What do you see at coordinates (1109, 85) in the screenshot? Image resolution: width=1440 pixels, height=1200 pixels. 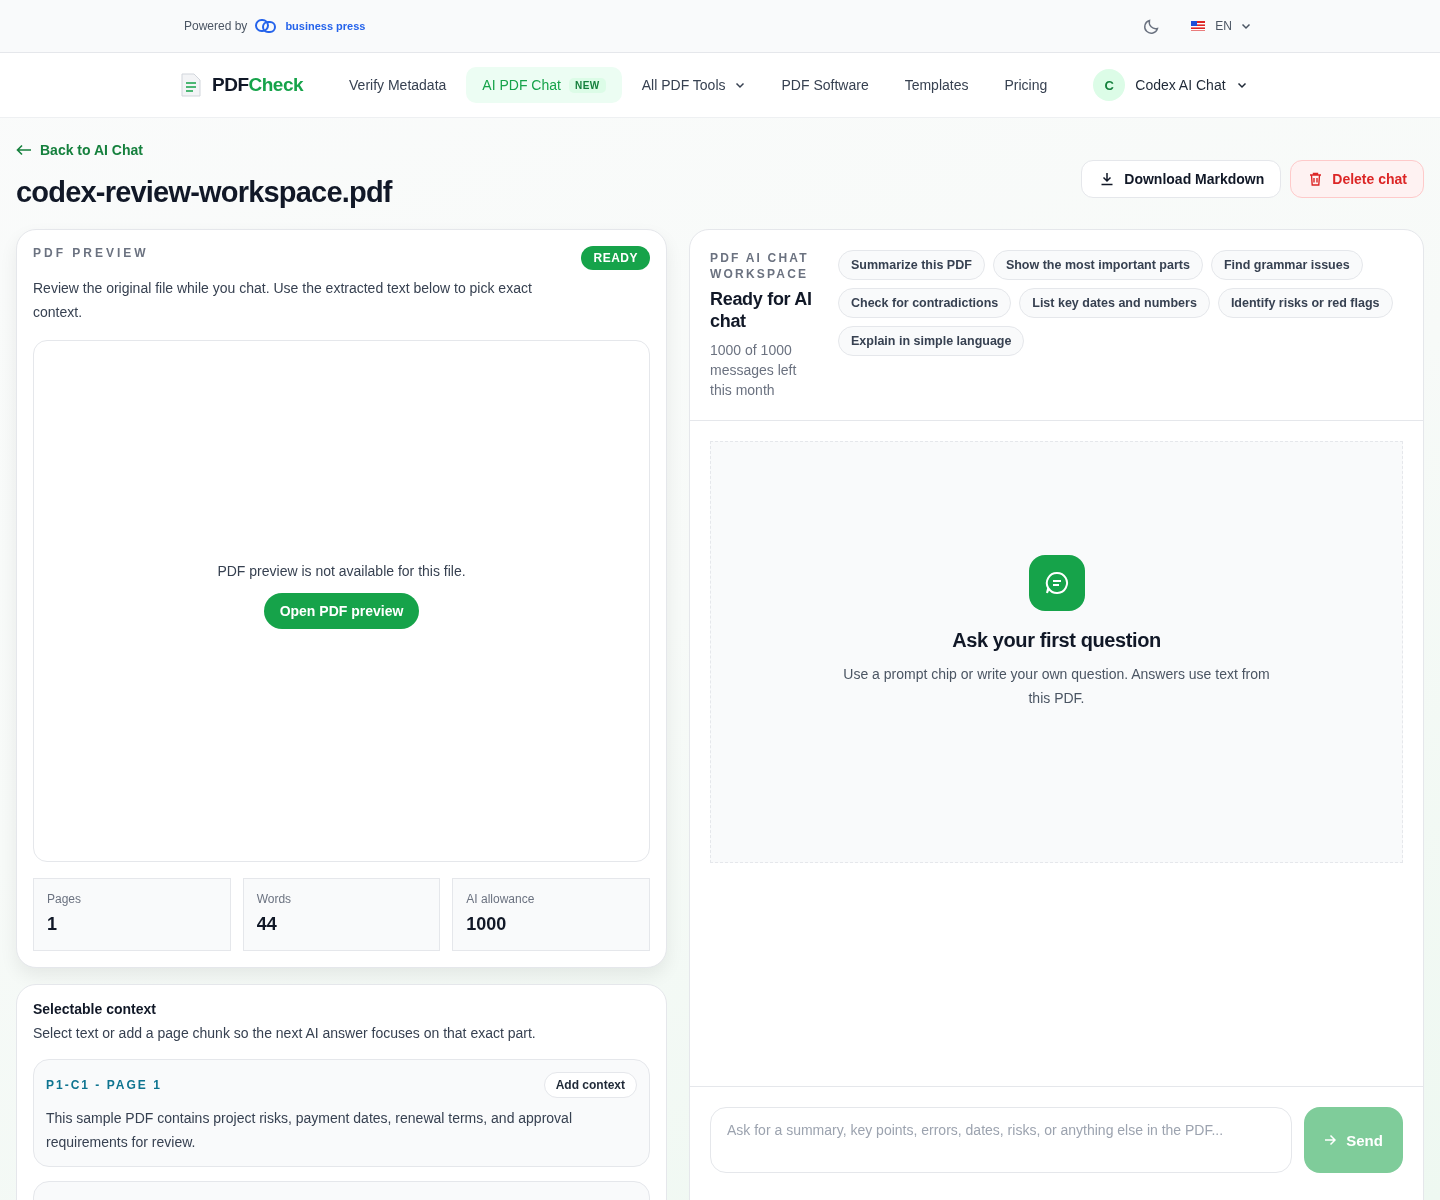 I see `avatar: C` at bounding box center [1109, 85].